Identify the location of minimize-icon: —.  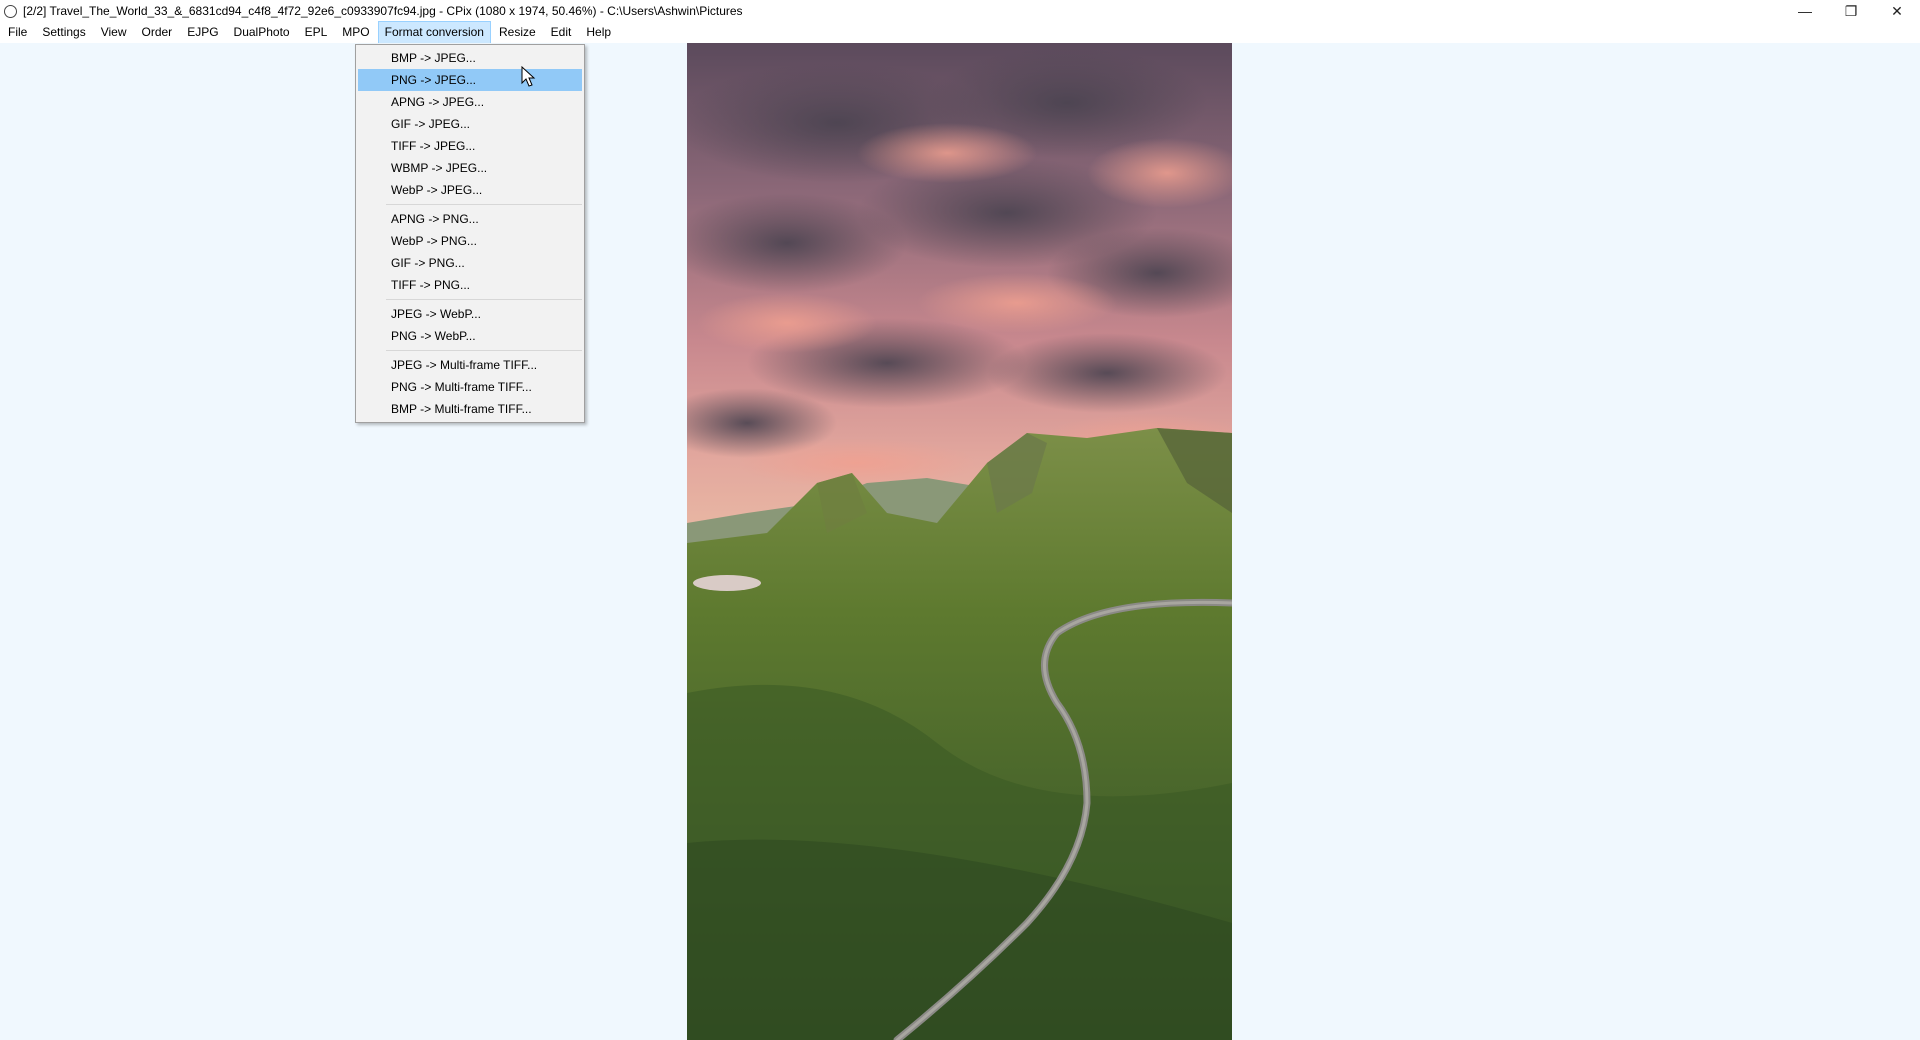
(1805, 11).